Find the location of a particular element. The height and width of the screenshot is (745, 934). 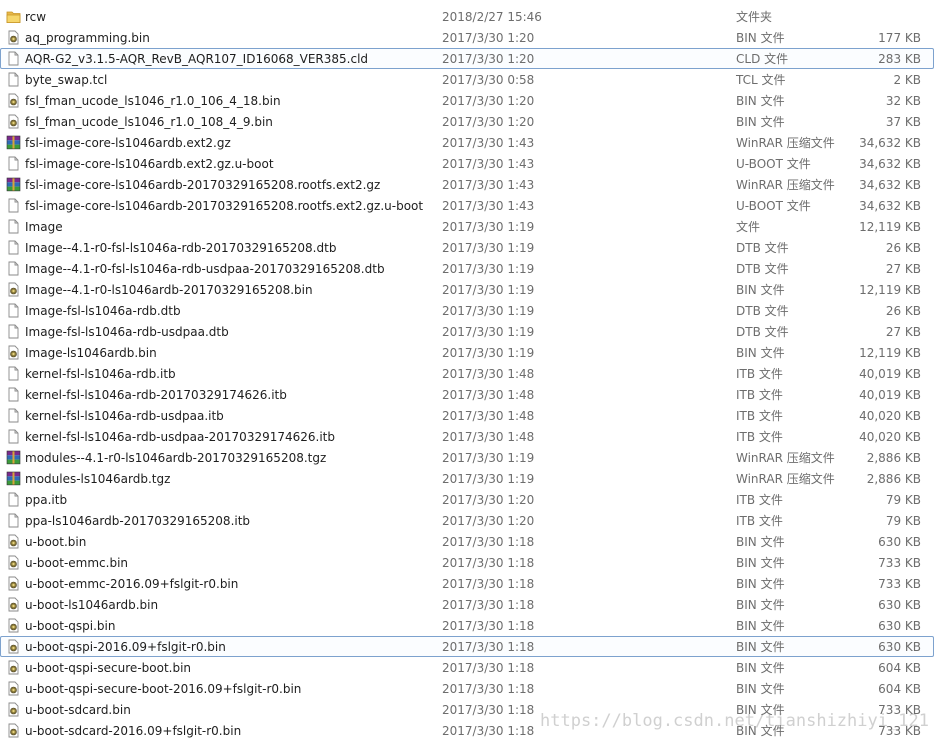

file-type: TCL 文件 is located at coordinates (761, 80).